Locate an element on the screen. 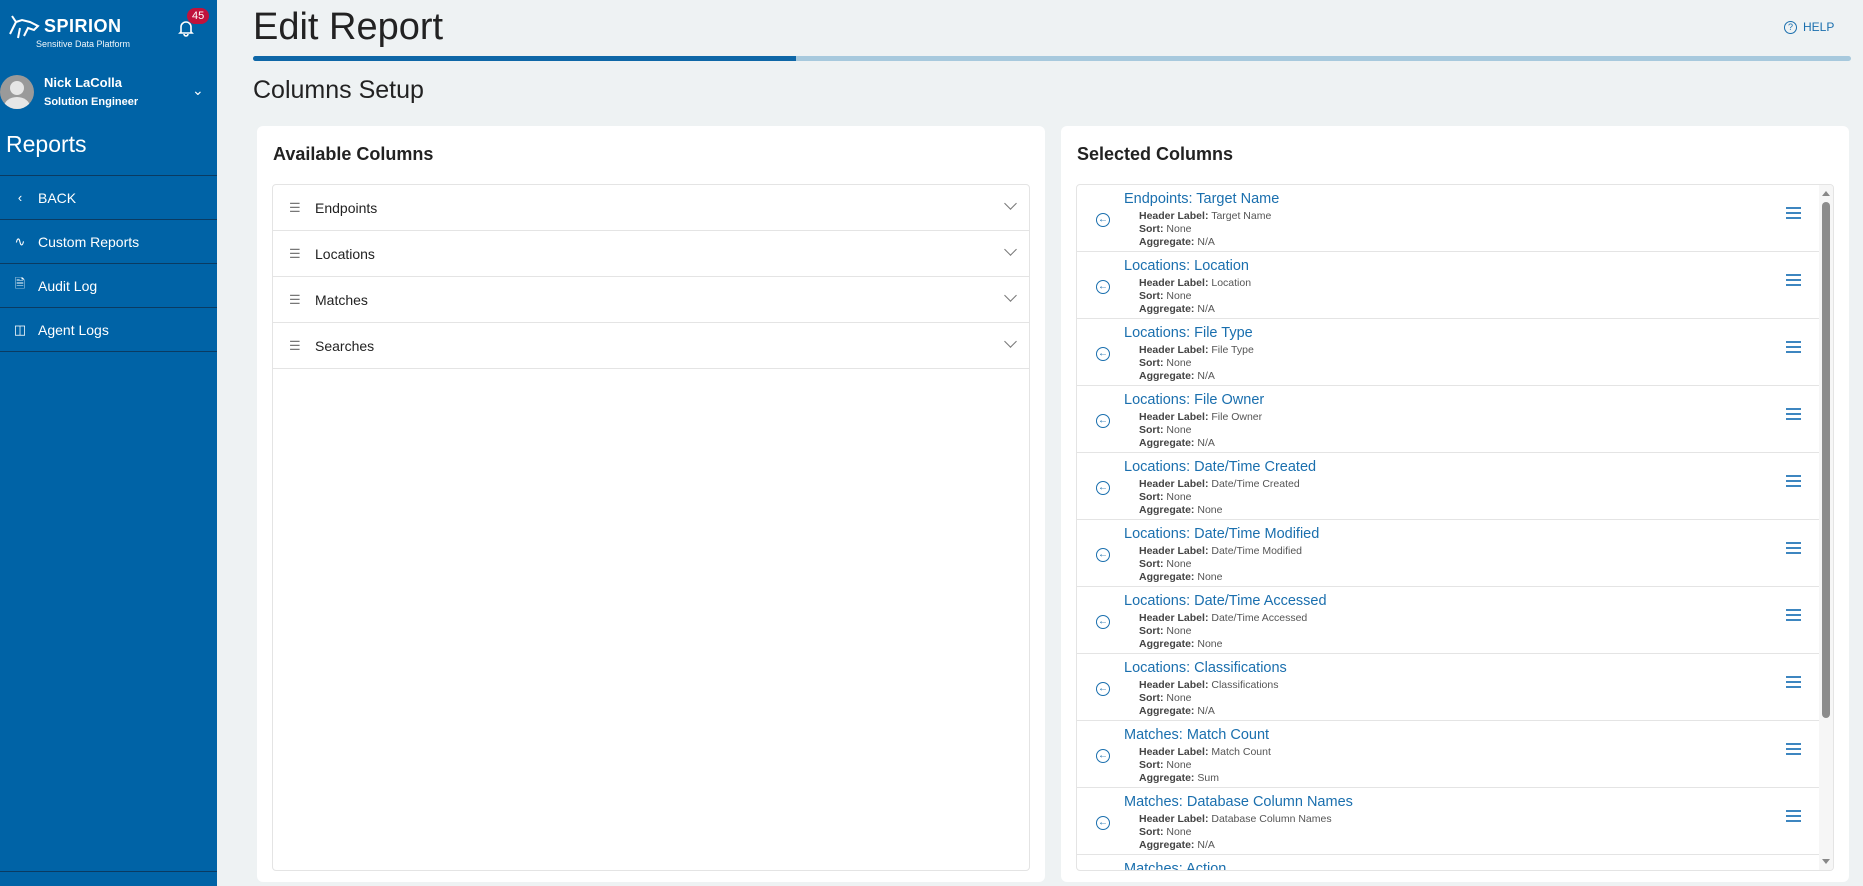  page-title: Edit Report is located at coordinates (348, 27).